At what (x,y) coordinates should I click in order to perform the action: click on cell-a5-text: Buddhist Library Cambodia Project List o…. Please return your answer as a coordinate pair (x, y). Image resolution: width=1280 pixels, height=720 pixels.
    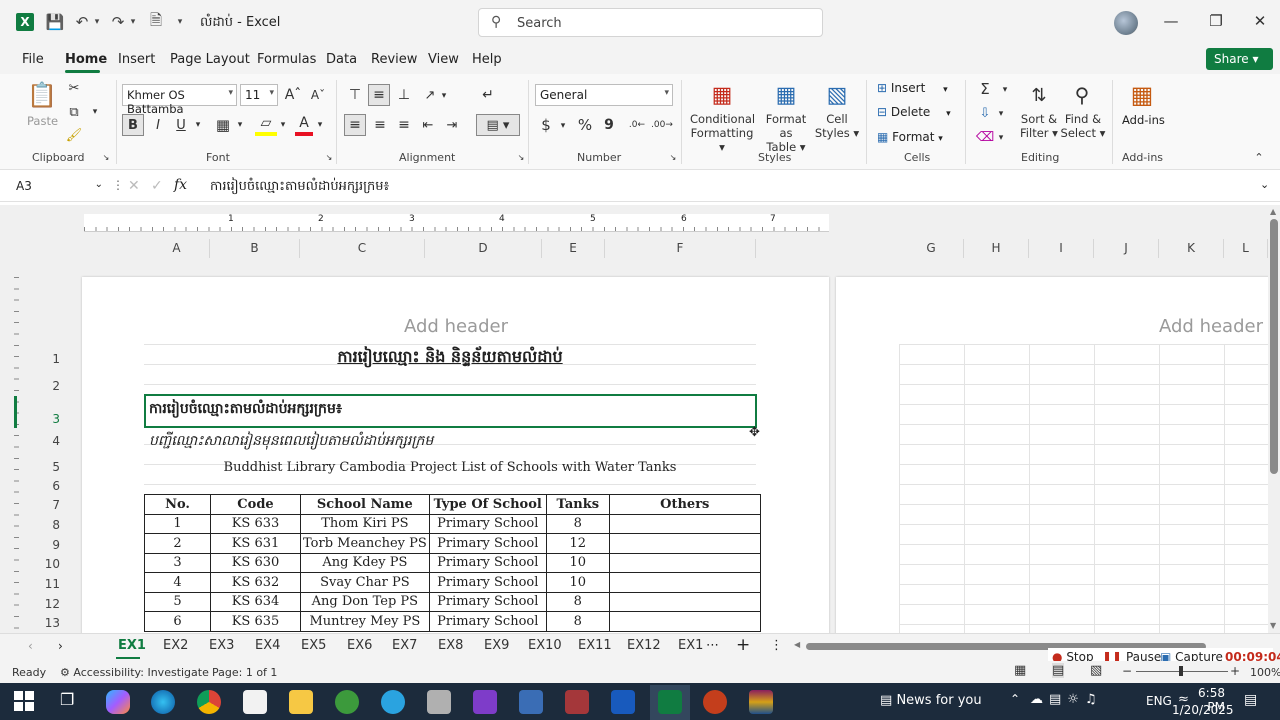
    Looking at the image, I should click on (450, 467).